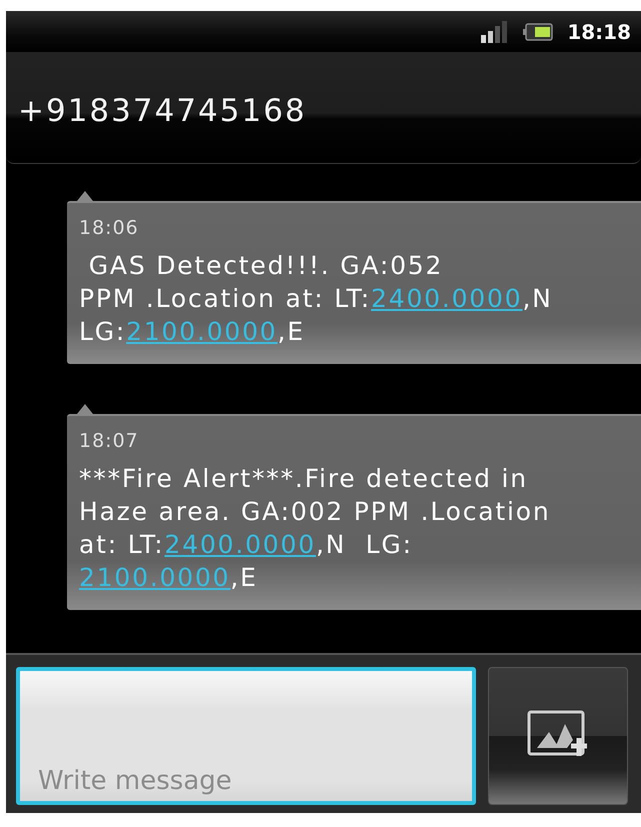  Describe the element at coordinates (315, 528) in the screenshot. I see `message-text: ***Fire Alert***.Fire detected in Haze area. GA:002 PPM .Location at: LT:2400.0000,N LG: 2100.0000,E` at that location.